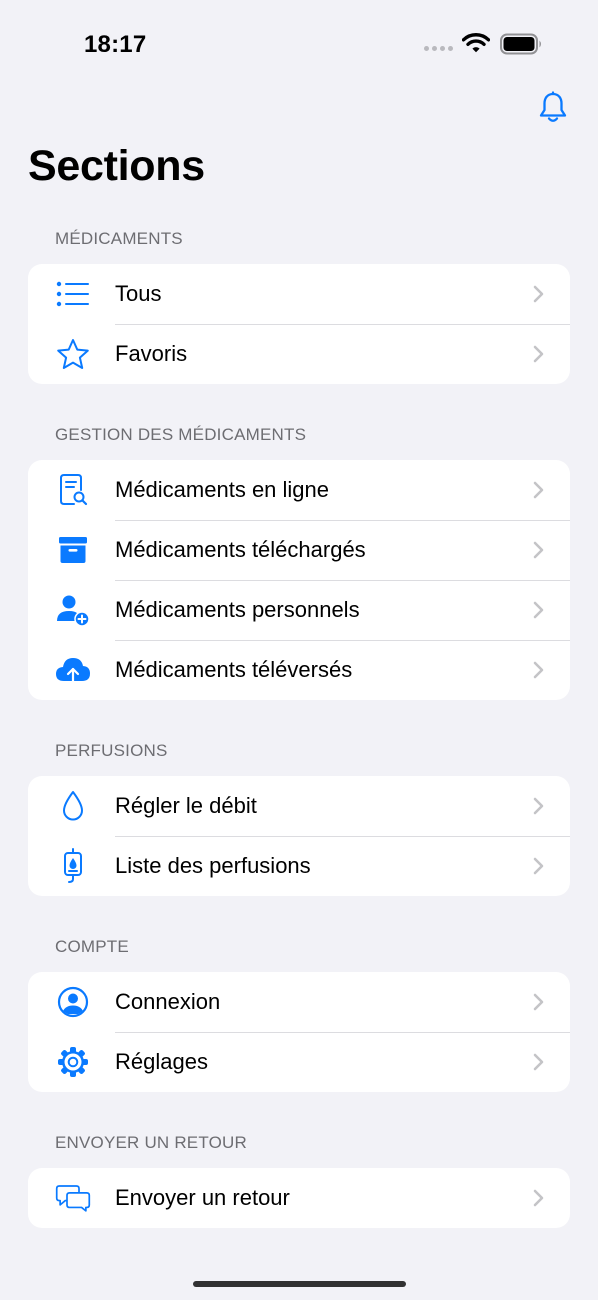  What do you see at coordinates (299, 1002) in the screenshot?
I see `row-connexion: Connexion` at bounding box center [299, 1002].